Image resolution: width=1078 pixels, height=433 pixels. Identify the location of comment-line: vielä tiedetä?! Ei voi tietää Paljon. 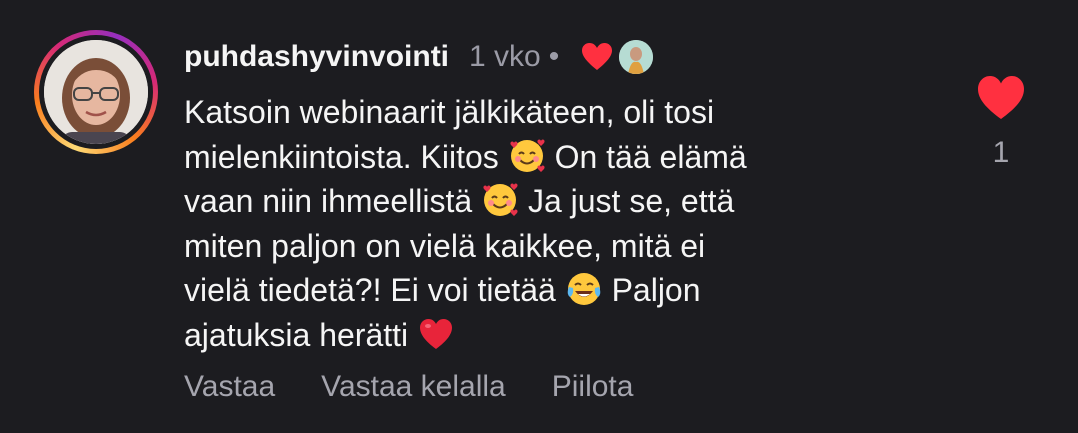
(442, 289).